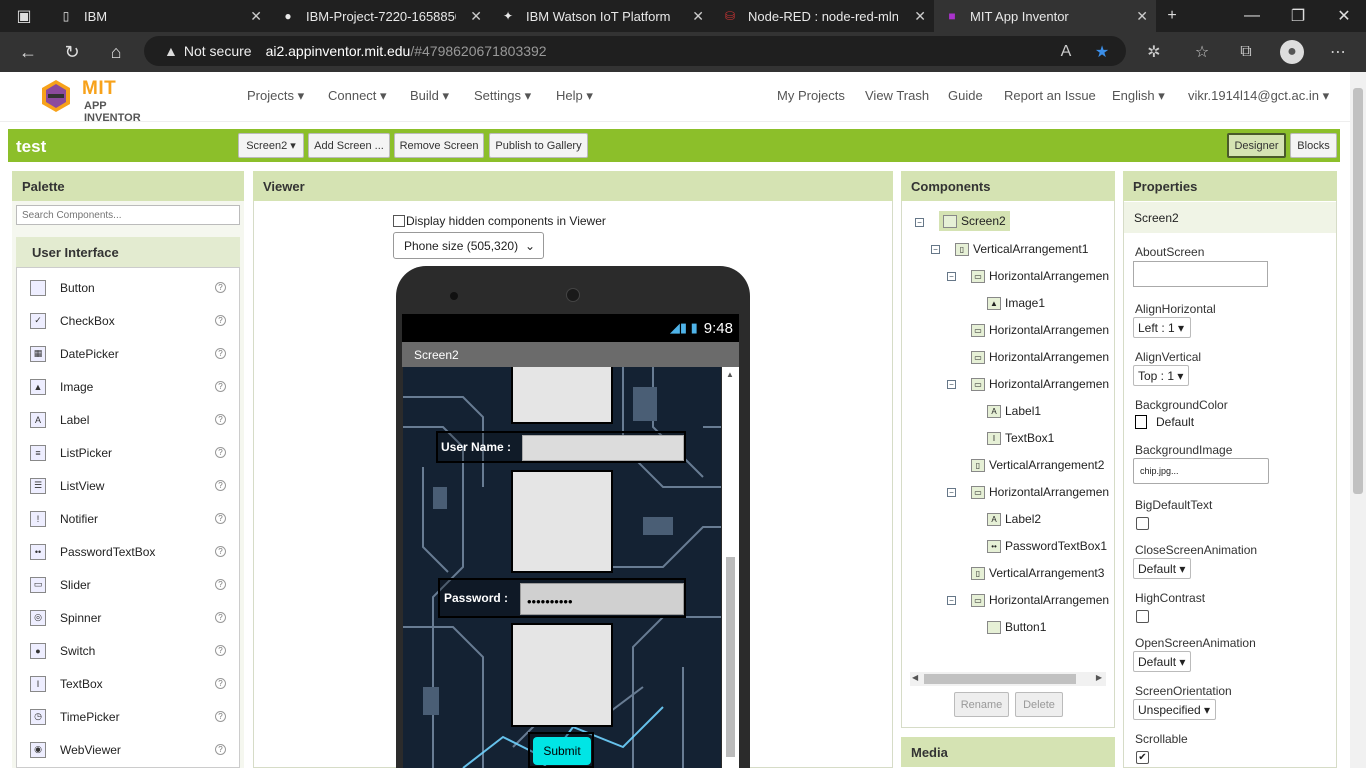 Image resolution: width=1366 pixels, height=768 pixels. Describe the element at coordinates (128, 518) in the screenshot. I see `palette-item-notifier: ! Notifier?` at that location.